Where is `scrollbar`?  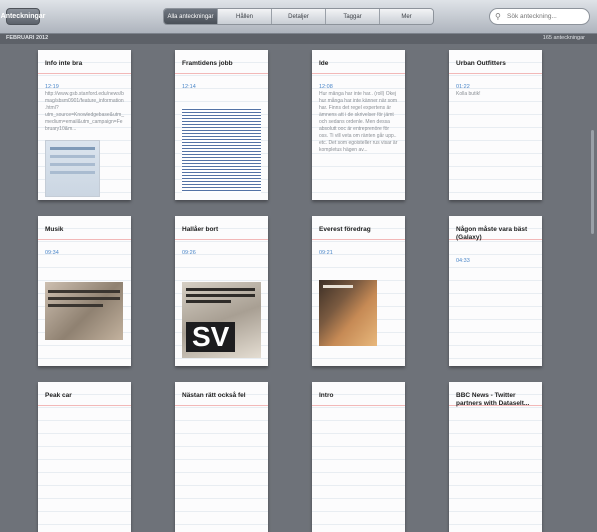
scrollbar is located at coordinates (592, 182).